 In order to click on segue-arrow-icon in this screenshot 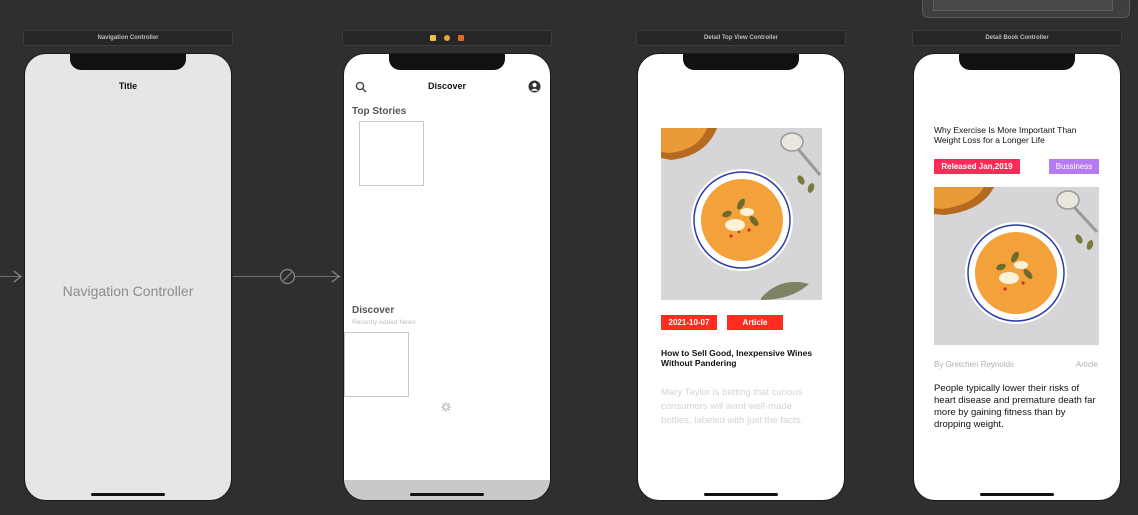, I will do `click(335, 276)`.